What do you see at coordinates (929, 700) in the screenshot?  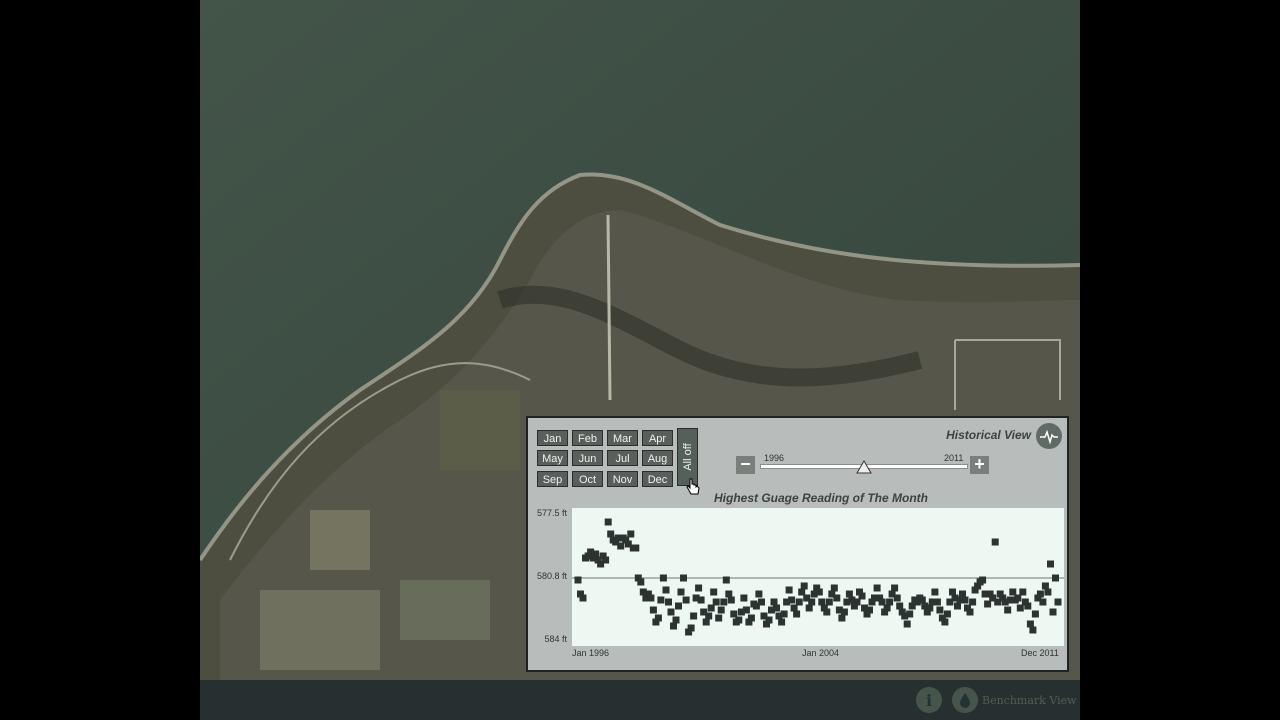 I see `info-icon: i` at bounding box center [929, 700].